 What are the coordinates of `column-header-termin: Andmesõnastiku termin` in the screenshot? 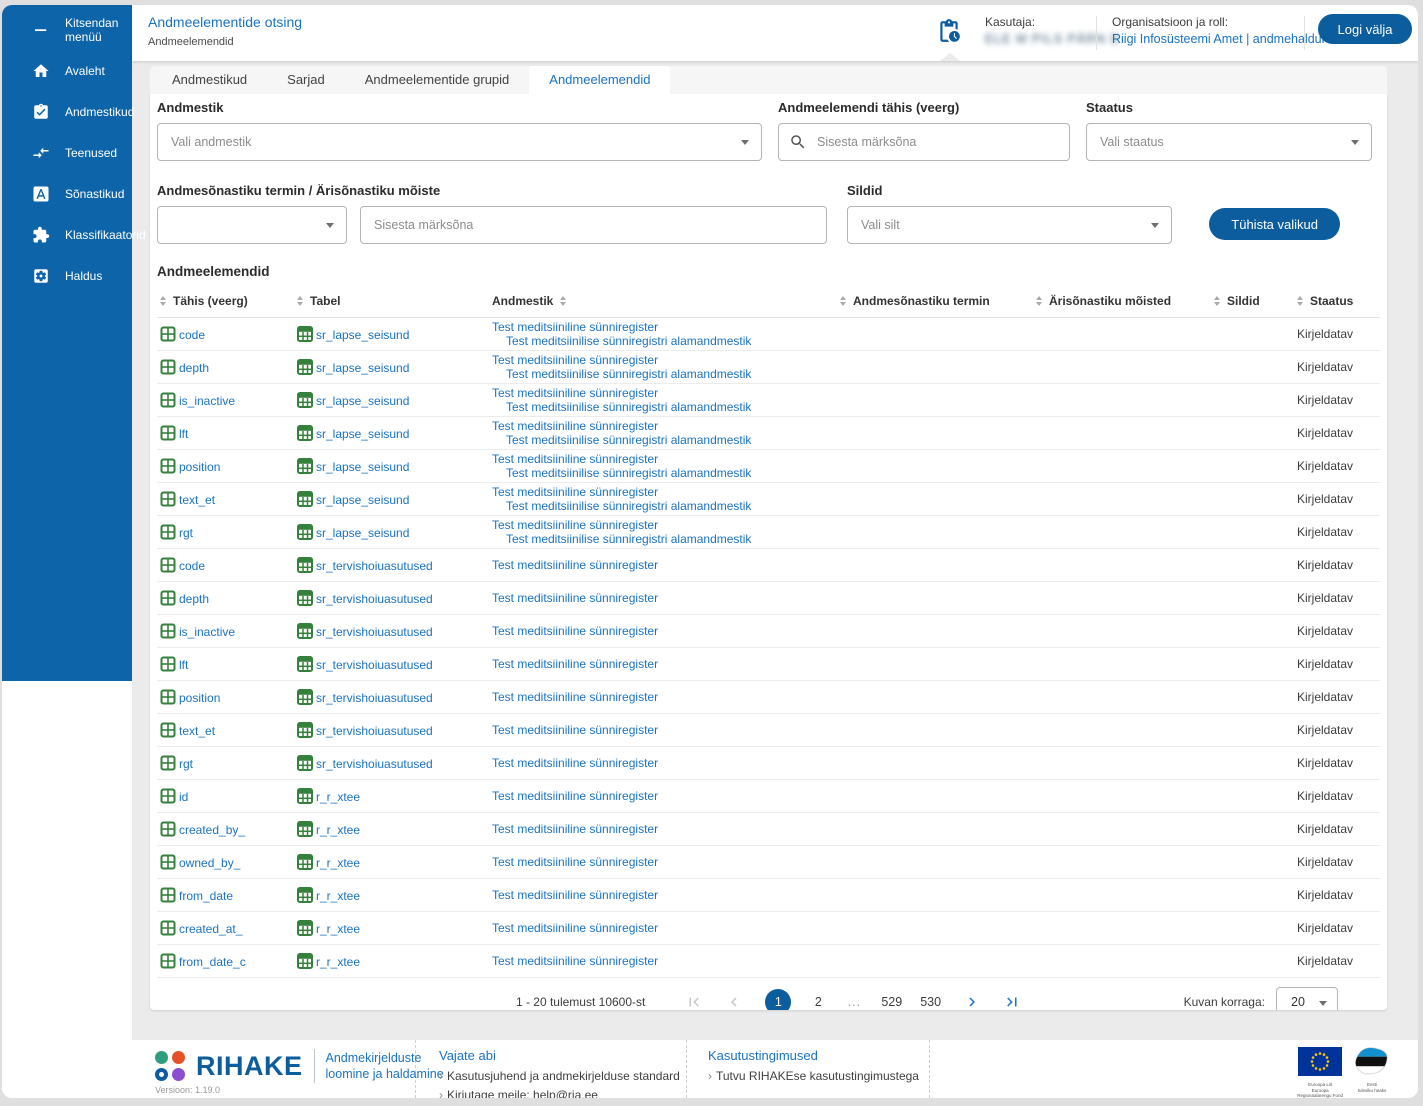 It's located at (938, 301).